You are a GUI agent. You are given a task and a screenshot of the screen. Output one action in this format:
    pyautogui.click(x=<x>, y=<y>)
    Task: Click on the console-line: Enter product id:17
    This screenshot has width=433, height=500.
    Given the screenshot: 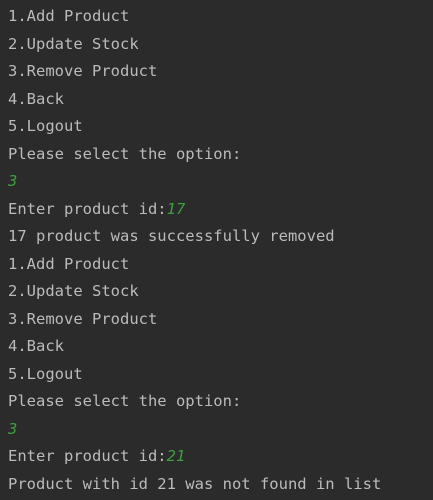 What is the action you would take?
    pyautogui.click(x=220, y=212)
    